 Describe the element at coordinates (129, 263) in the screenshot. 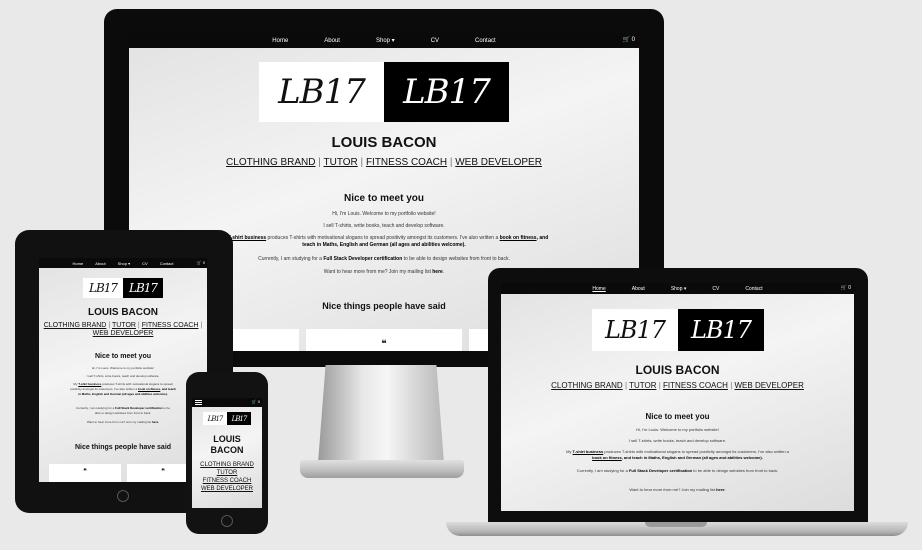

I see `chevron-down-icon: ▾` at that location.